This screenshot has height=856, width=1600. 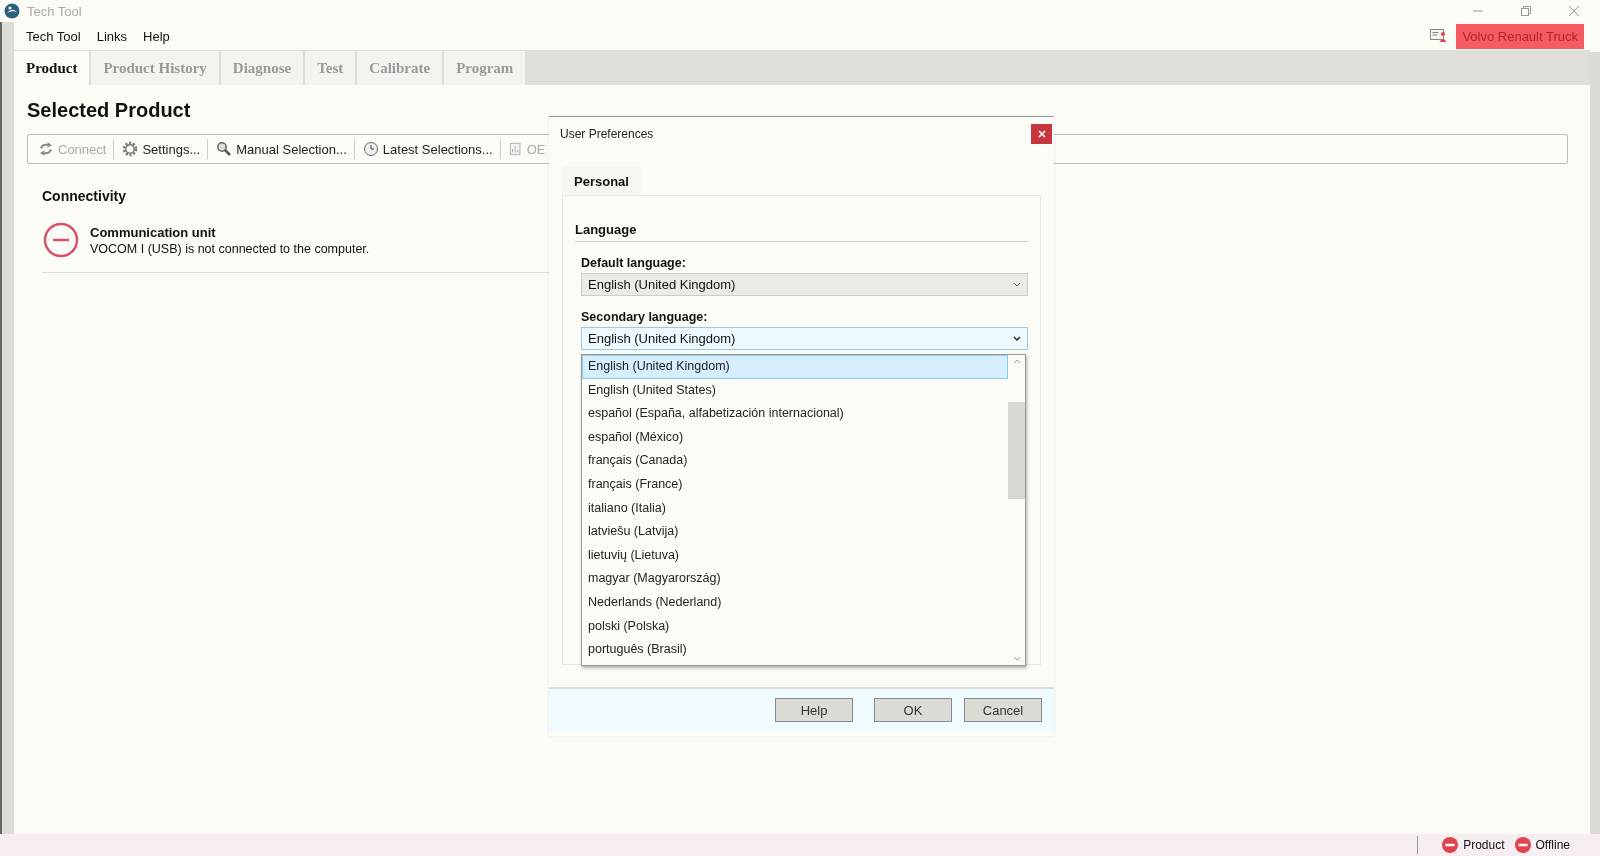 What do you see at coordinates (795, 532) in the screenshot?
I see `dropdown-option: latviešu (Latvija)` at bounding box center [795, 532].